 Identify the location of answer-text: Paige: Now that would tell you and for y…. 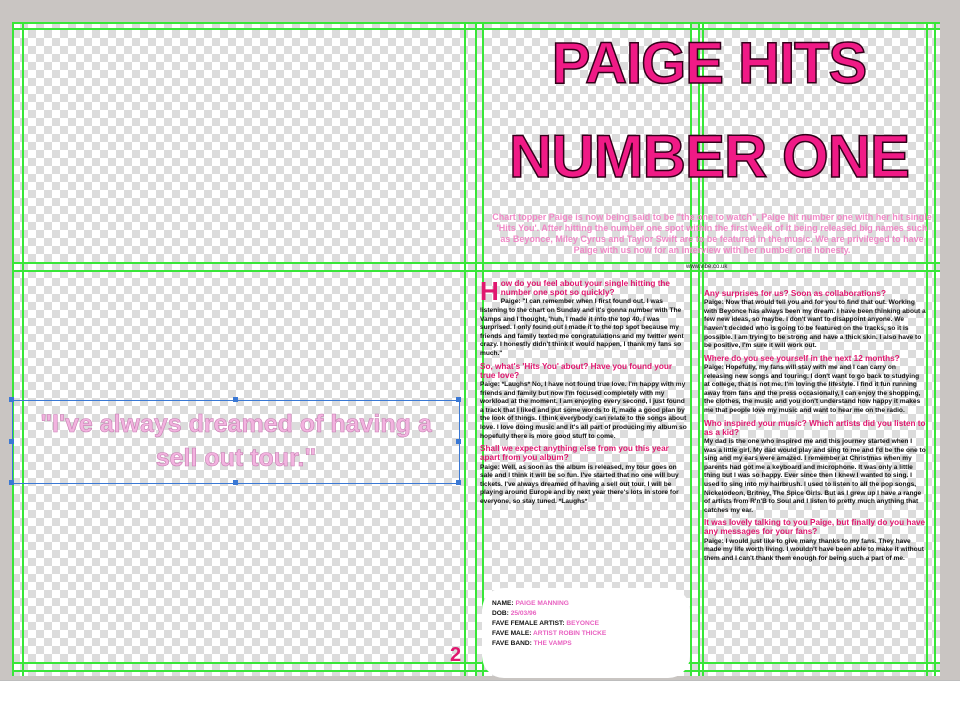
(815, 324).